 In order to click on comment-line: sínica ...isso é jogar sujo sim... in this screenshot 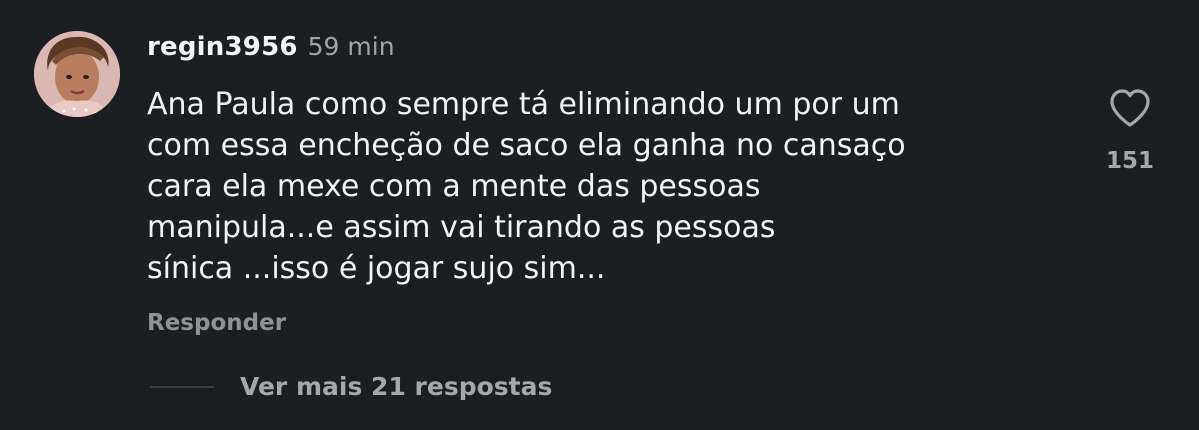, I will do `click(376, 268)`.